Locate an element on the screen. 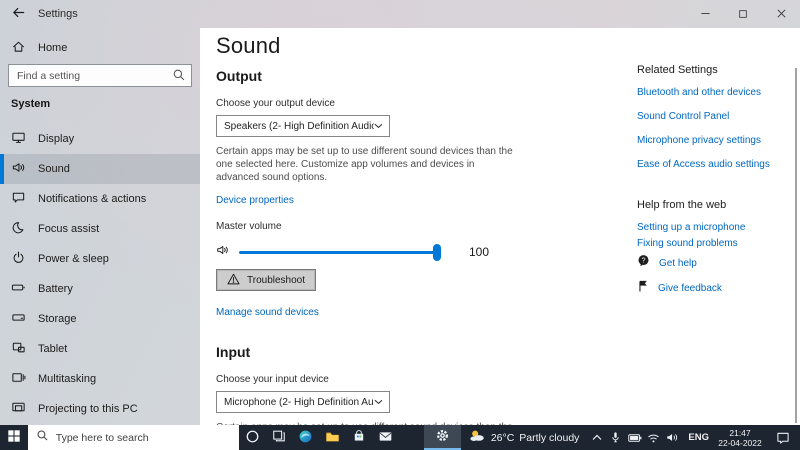 The height and width of the screenshot is (450, 800). give-feedback-row: Give feedback is located at coordinates (718, 288).